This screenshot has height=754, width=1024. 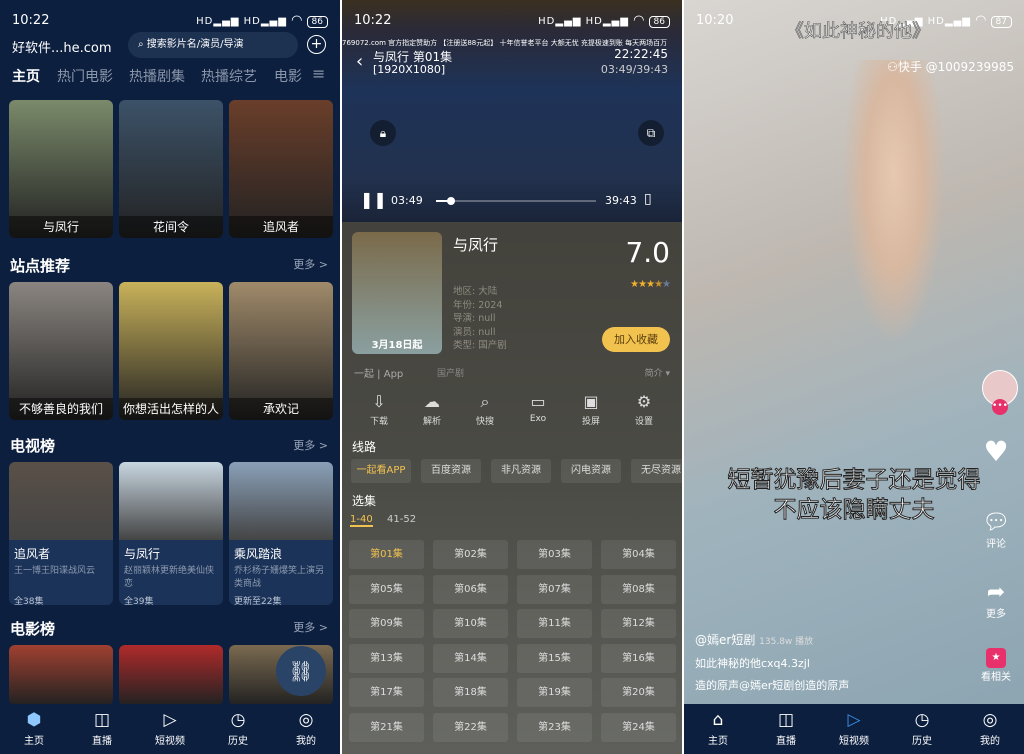 I want to click on actors: 演员: null, so click(x=474, y=332).